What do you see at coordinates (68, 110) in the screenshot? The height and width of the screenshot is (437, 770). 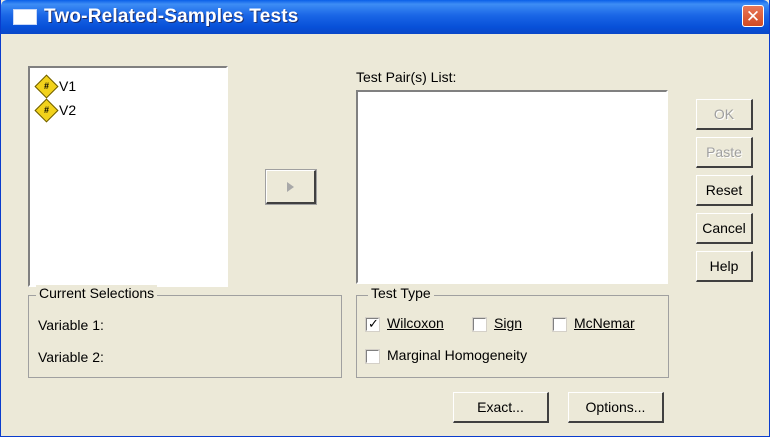 I see `variable-name: V2` at bounding box center [68, 110].